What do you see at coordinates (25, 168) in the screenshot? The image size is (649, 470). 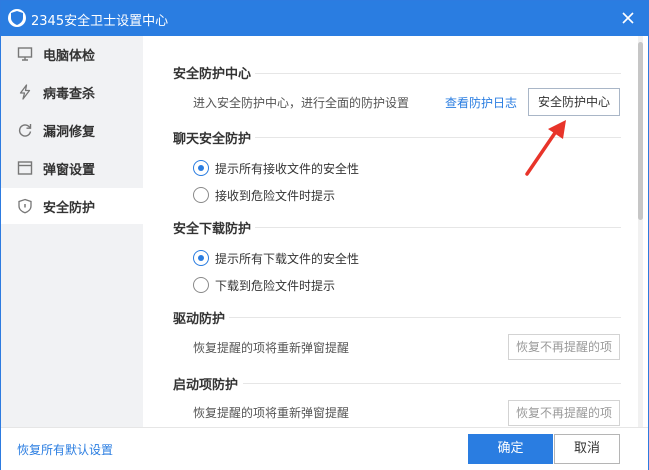 I see `window-icon` at bounding box center [25, 168].